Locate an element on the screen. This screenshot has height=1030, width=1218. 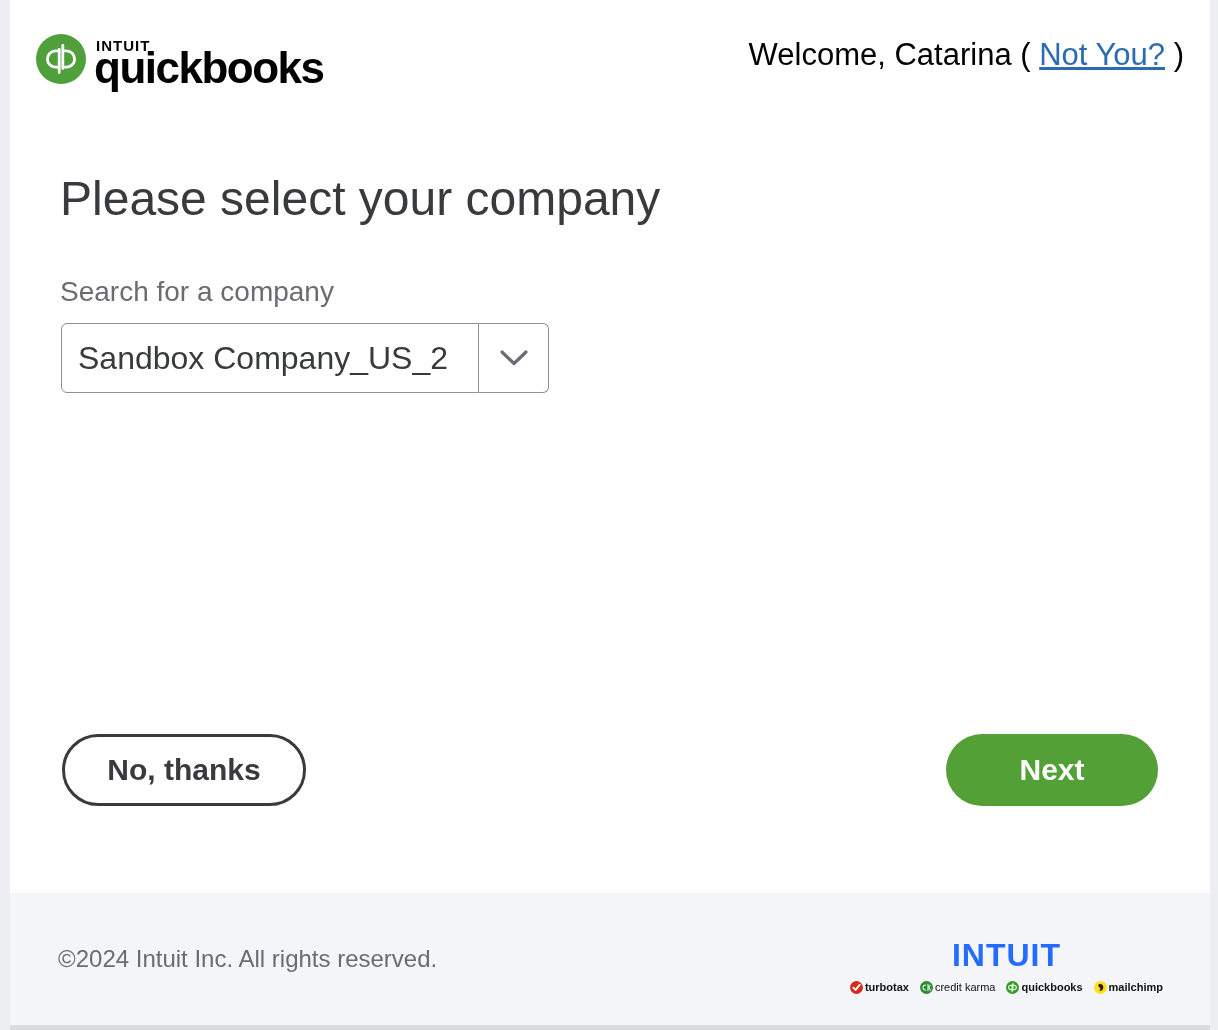
dropdown-toggle-button is located at coordinates (514, 358).